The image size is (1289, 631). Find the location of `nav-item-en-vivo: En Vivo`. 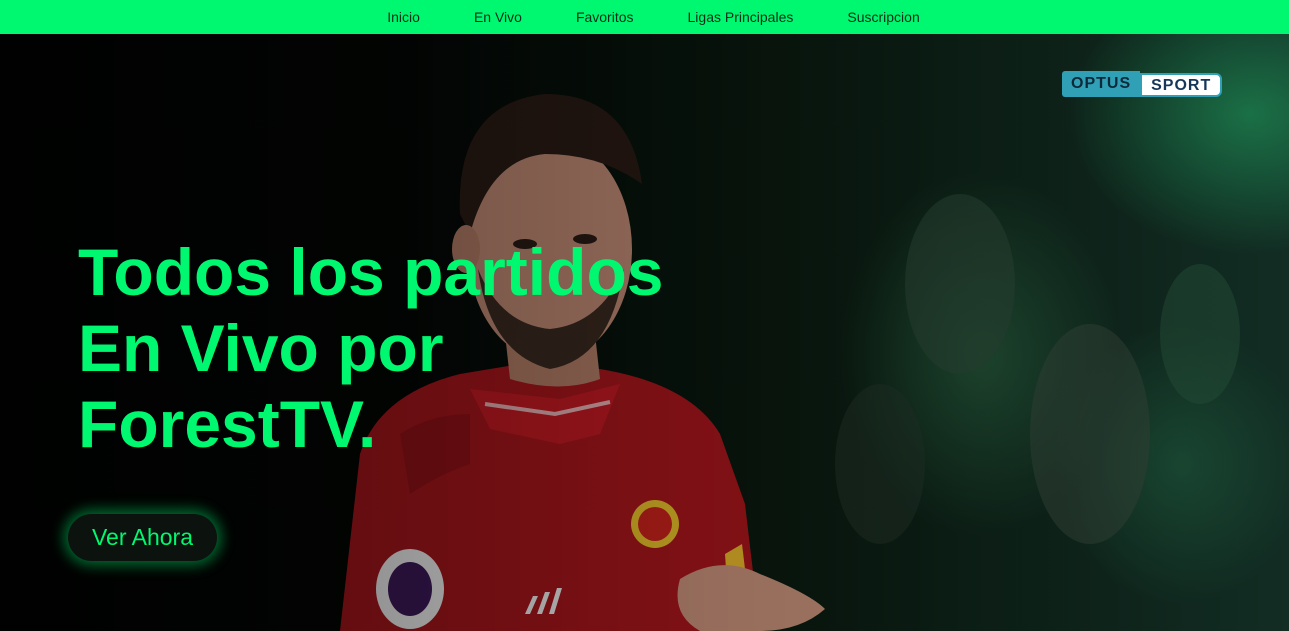

nav-item-en-vivo: En Vivo is located at coordinates (498, 17).